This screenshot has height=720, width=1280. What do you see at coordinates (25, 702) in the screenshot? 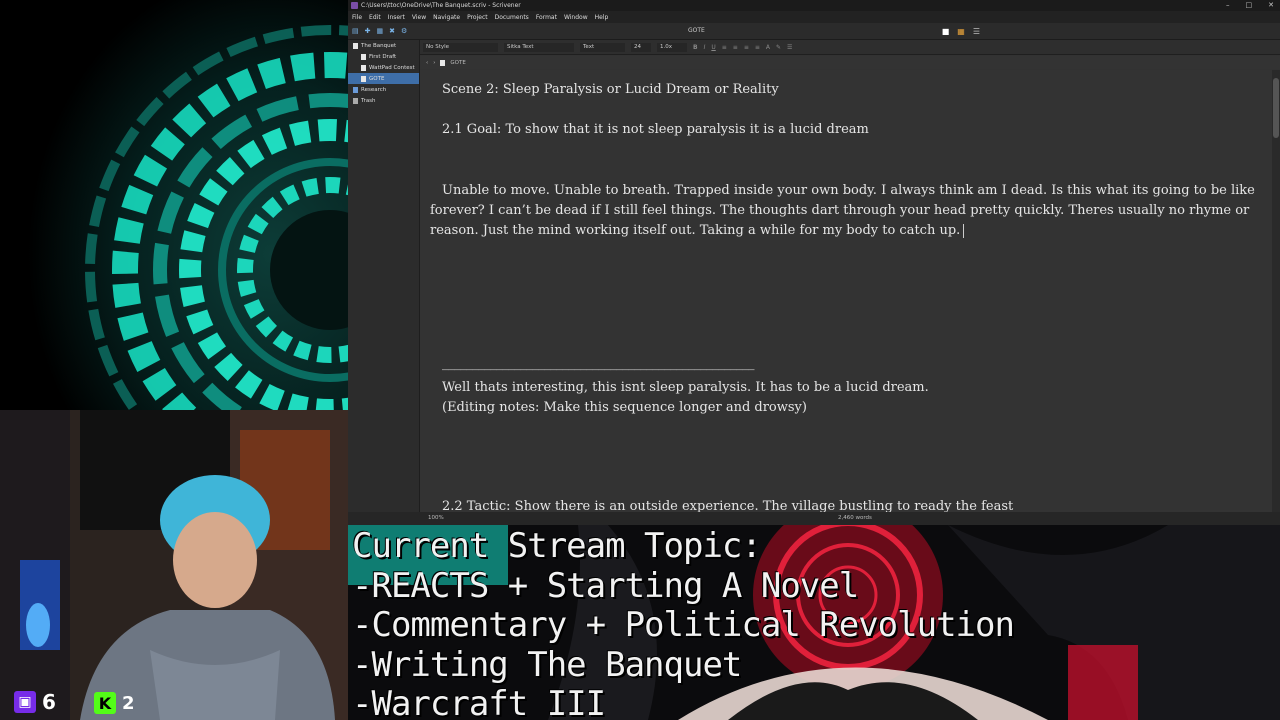
I see `twitch-icon: ▣` at bounding box center [25, 702].